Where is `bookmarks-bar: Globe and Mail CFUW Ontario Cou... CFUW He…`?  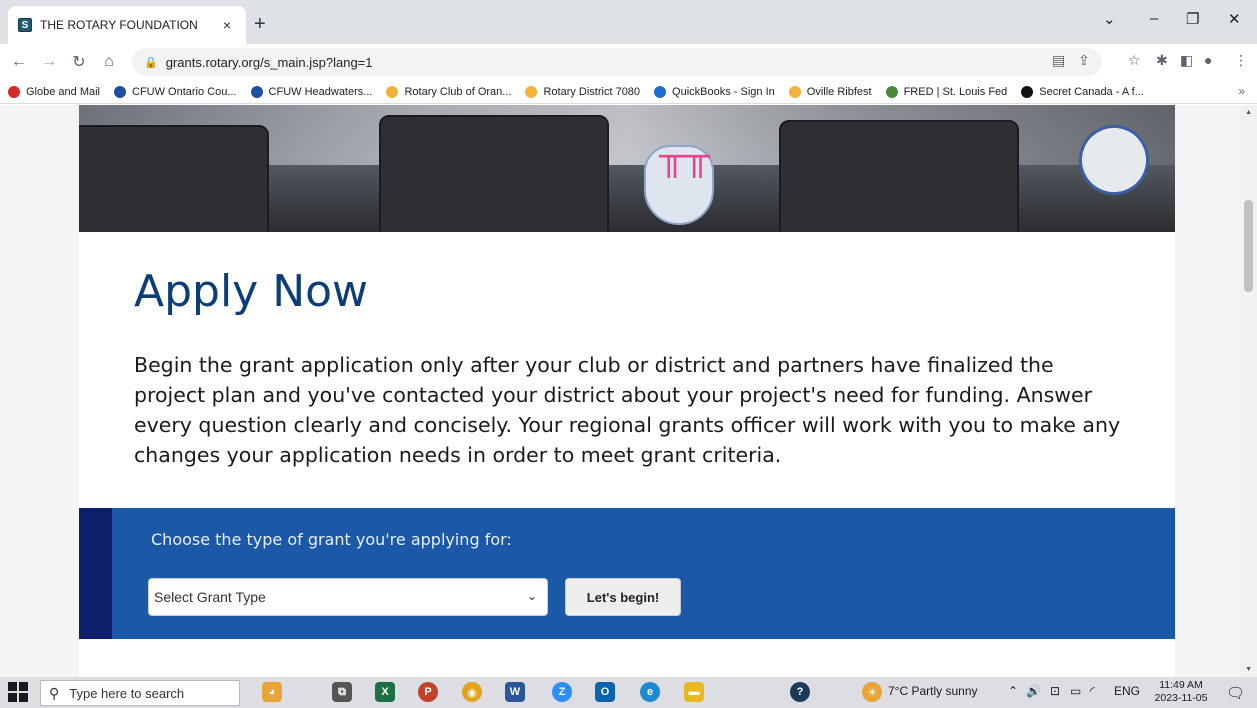
bookmarks-bar: Globe and Mail CFUW Ontario Cou... CFUW He… is located at coordinates (628, 92).